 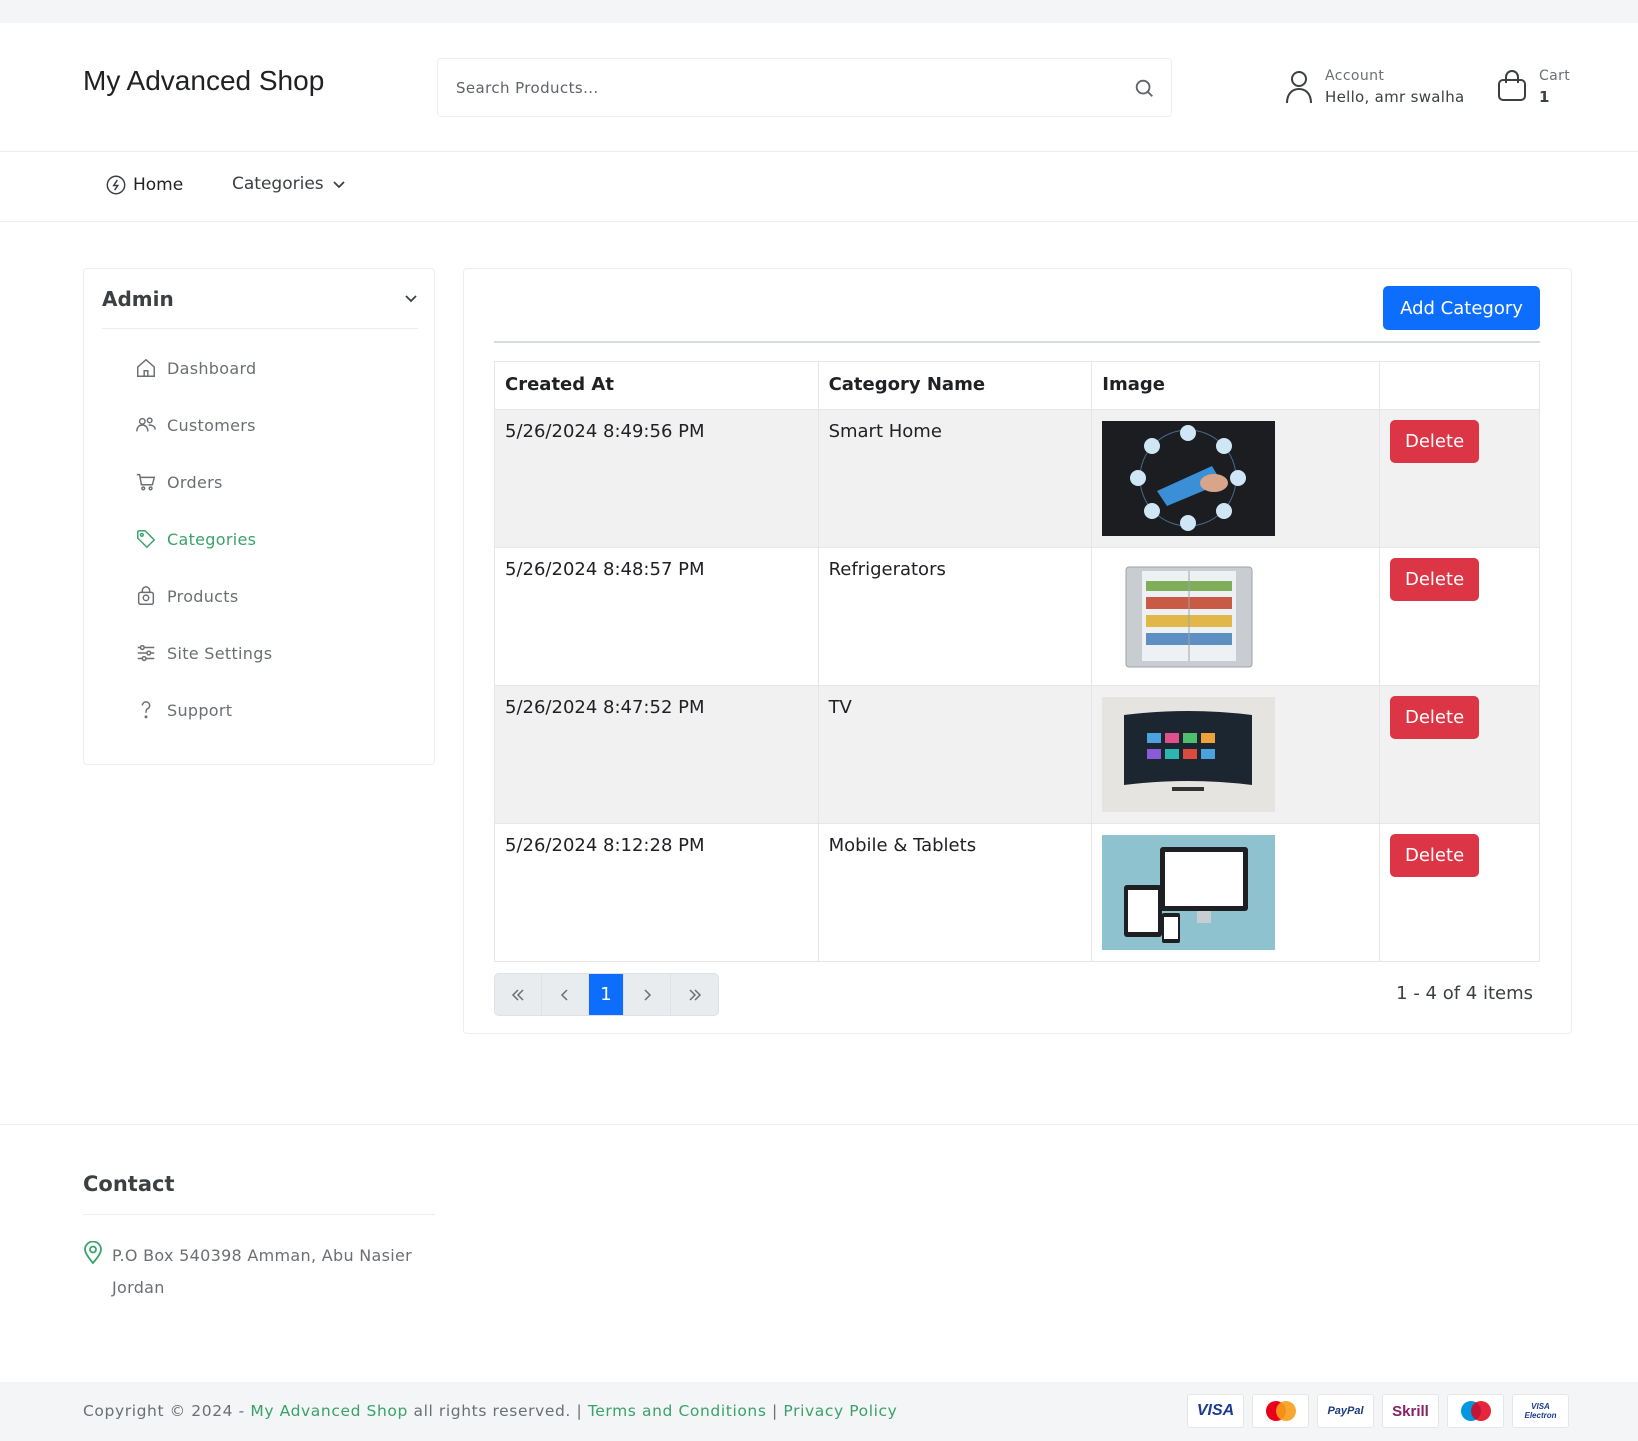 I want to click on copyright-prefix: Copyright © 2024 -, so click(x=167, y=1411).